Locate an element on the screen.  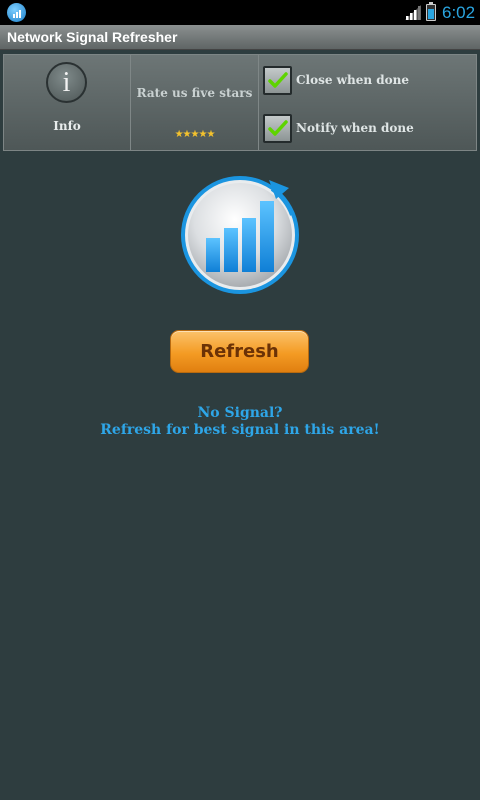
info-icon: i is located at coordinates (66, 82).